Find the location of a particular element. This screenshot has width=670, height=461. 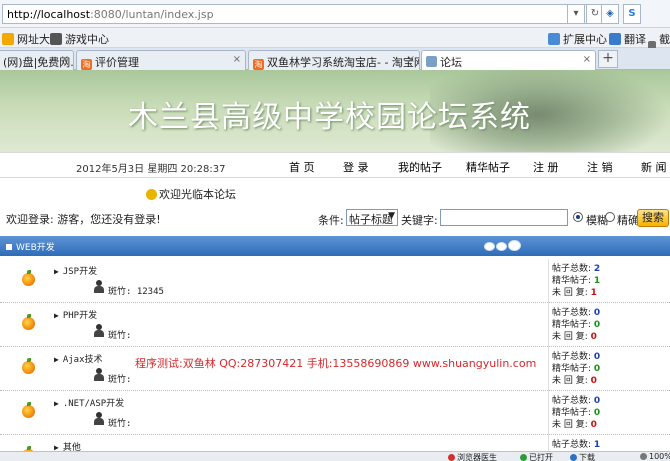

nav-register: 注 册 is located at coordinates (546, 167).